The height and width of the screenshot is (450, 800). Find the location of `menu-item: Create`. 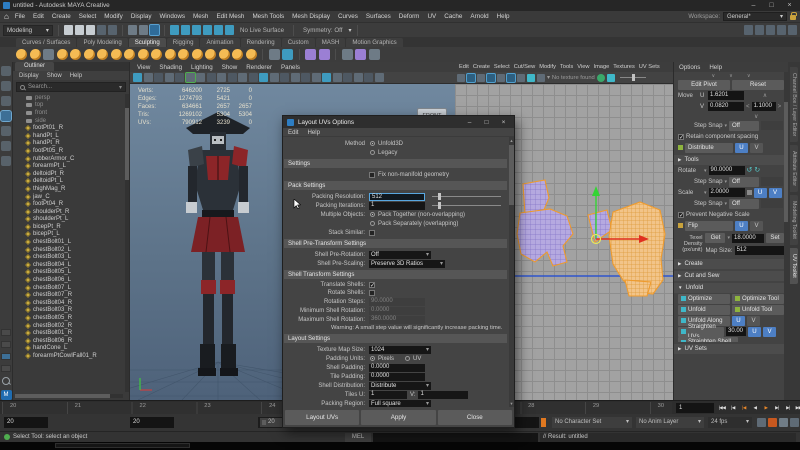

menu-item: Create is located at coordinates (61, 16).